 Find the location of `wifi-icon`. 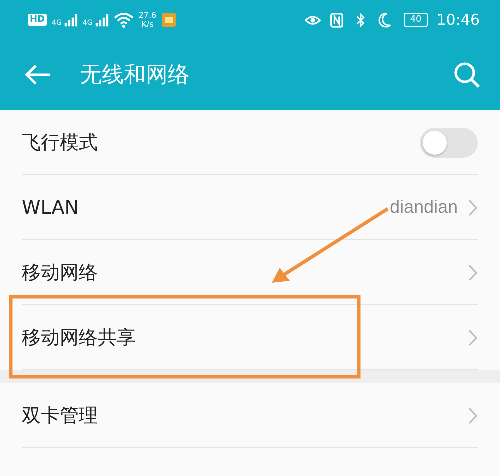

wifi-icon is located at coordinates (124, 20).